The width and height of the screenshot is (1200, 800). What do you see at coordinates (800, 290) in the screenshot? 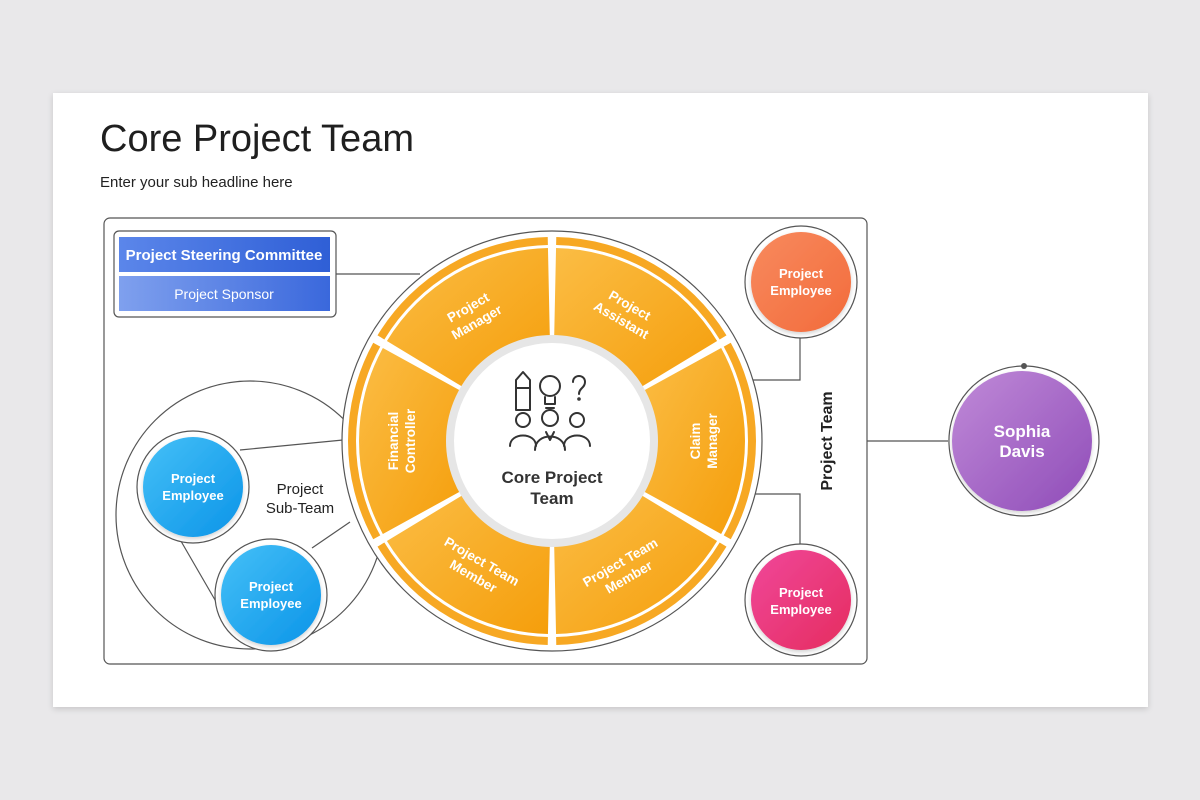
I see `top-employee-line2: Employee` at bounding box center [800, 290].